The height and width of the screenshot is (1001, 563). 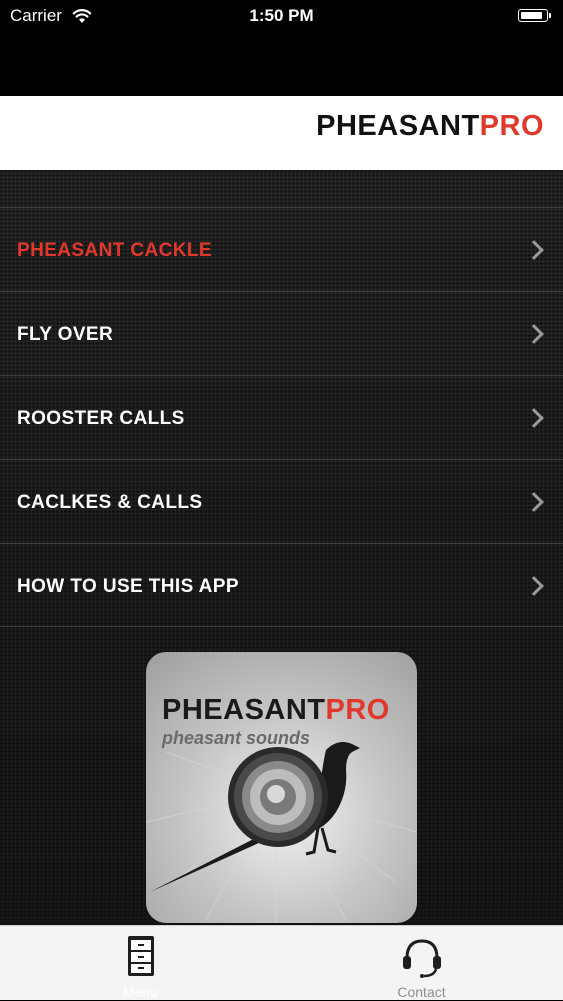 I want to click on brand-logo-text: PHEASANTPRO, so click(x=430, y=126).